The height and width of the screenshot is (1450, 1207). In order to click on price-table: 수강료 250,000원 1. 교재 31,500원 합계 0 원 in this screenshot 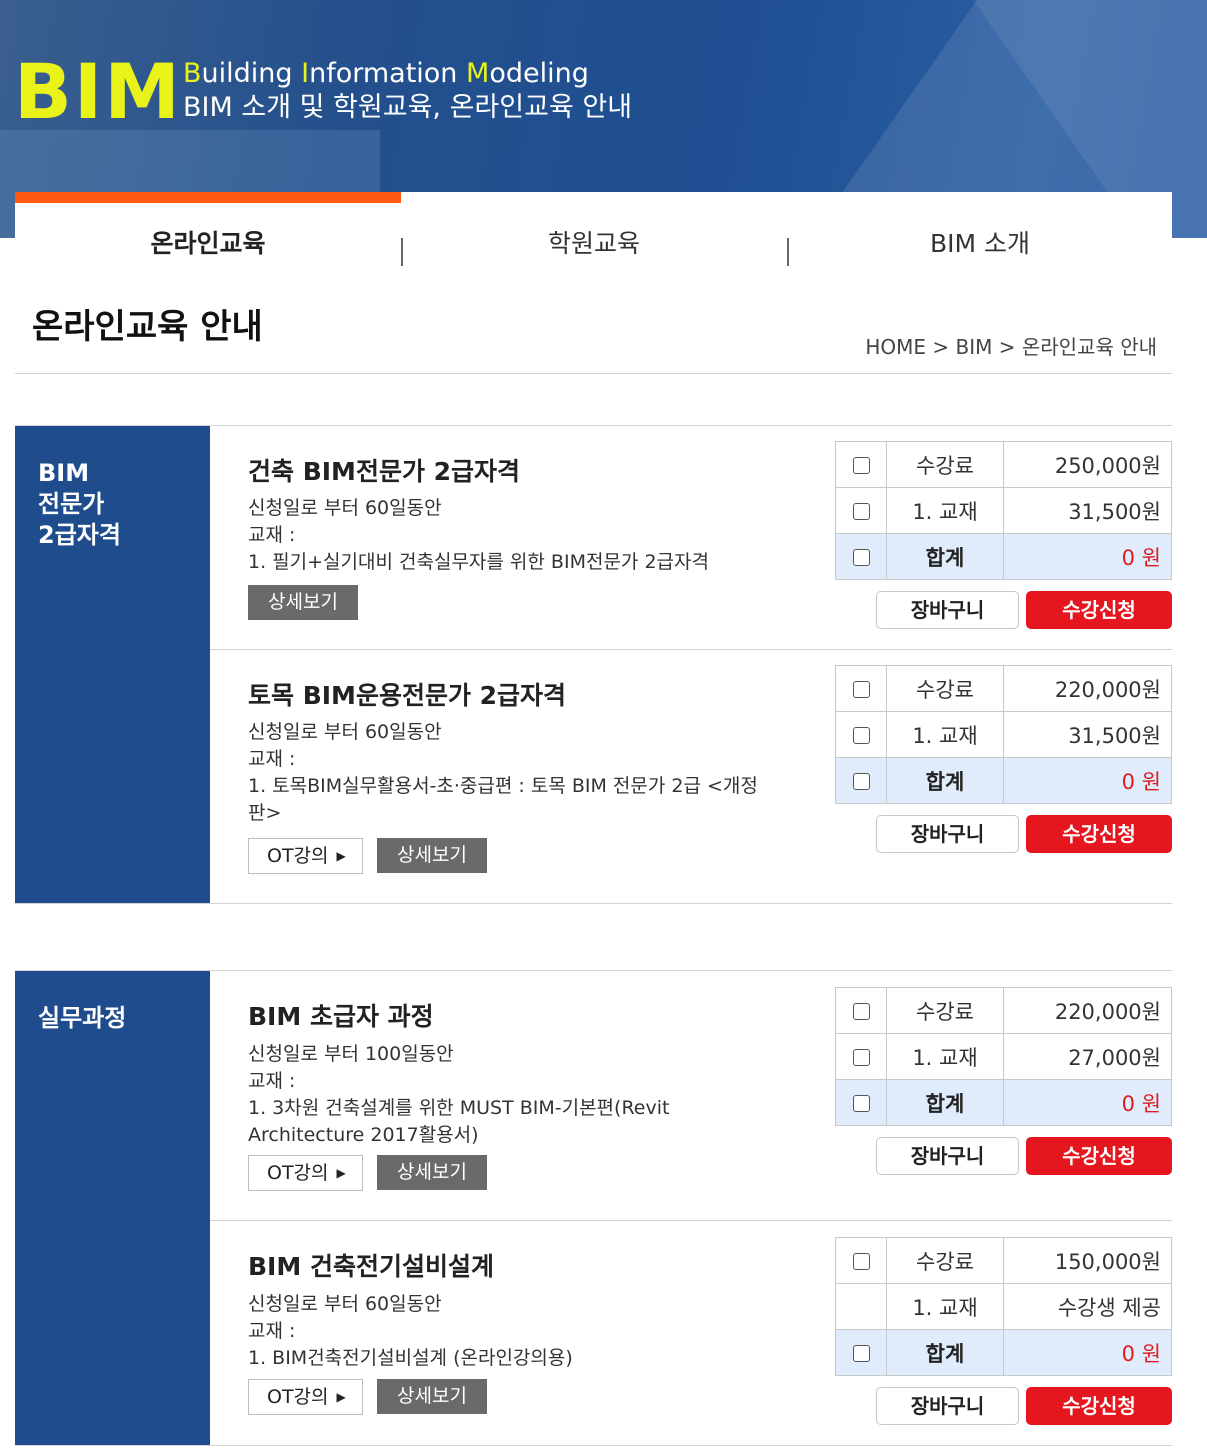, I will do `click(1003, 510)`.